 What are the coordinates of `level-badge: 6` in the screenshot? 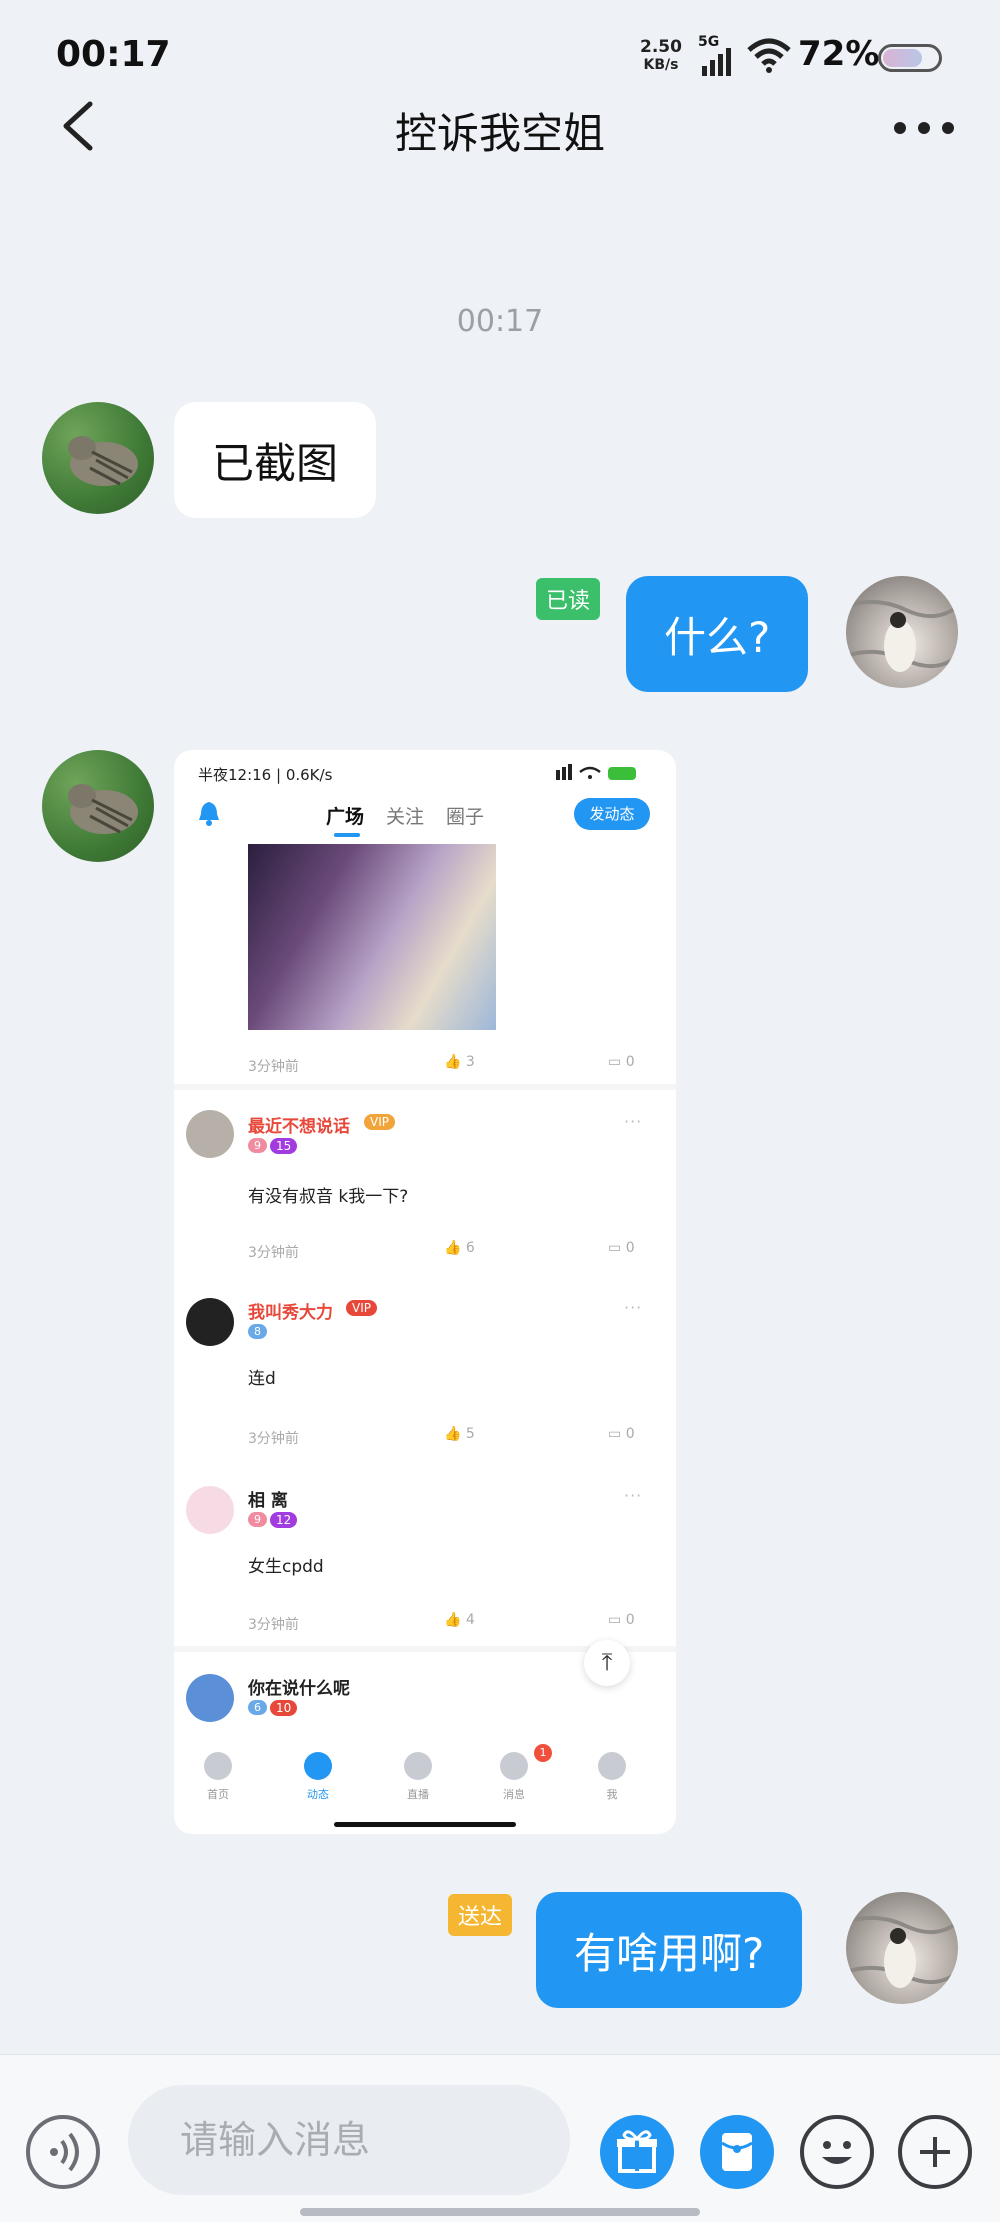 It's located at (257, 1707).